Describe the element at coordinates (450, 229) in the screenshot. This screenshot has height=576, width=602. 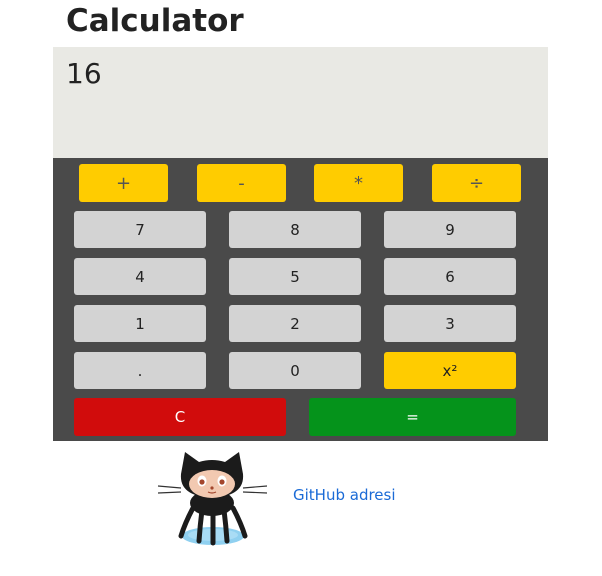
I see `digit-9-button: 9` at that location.